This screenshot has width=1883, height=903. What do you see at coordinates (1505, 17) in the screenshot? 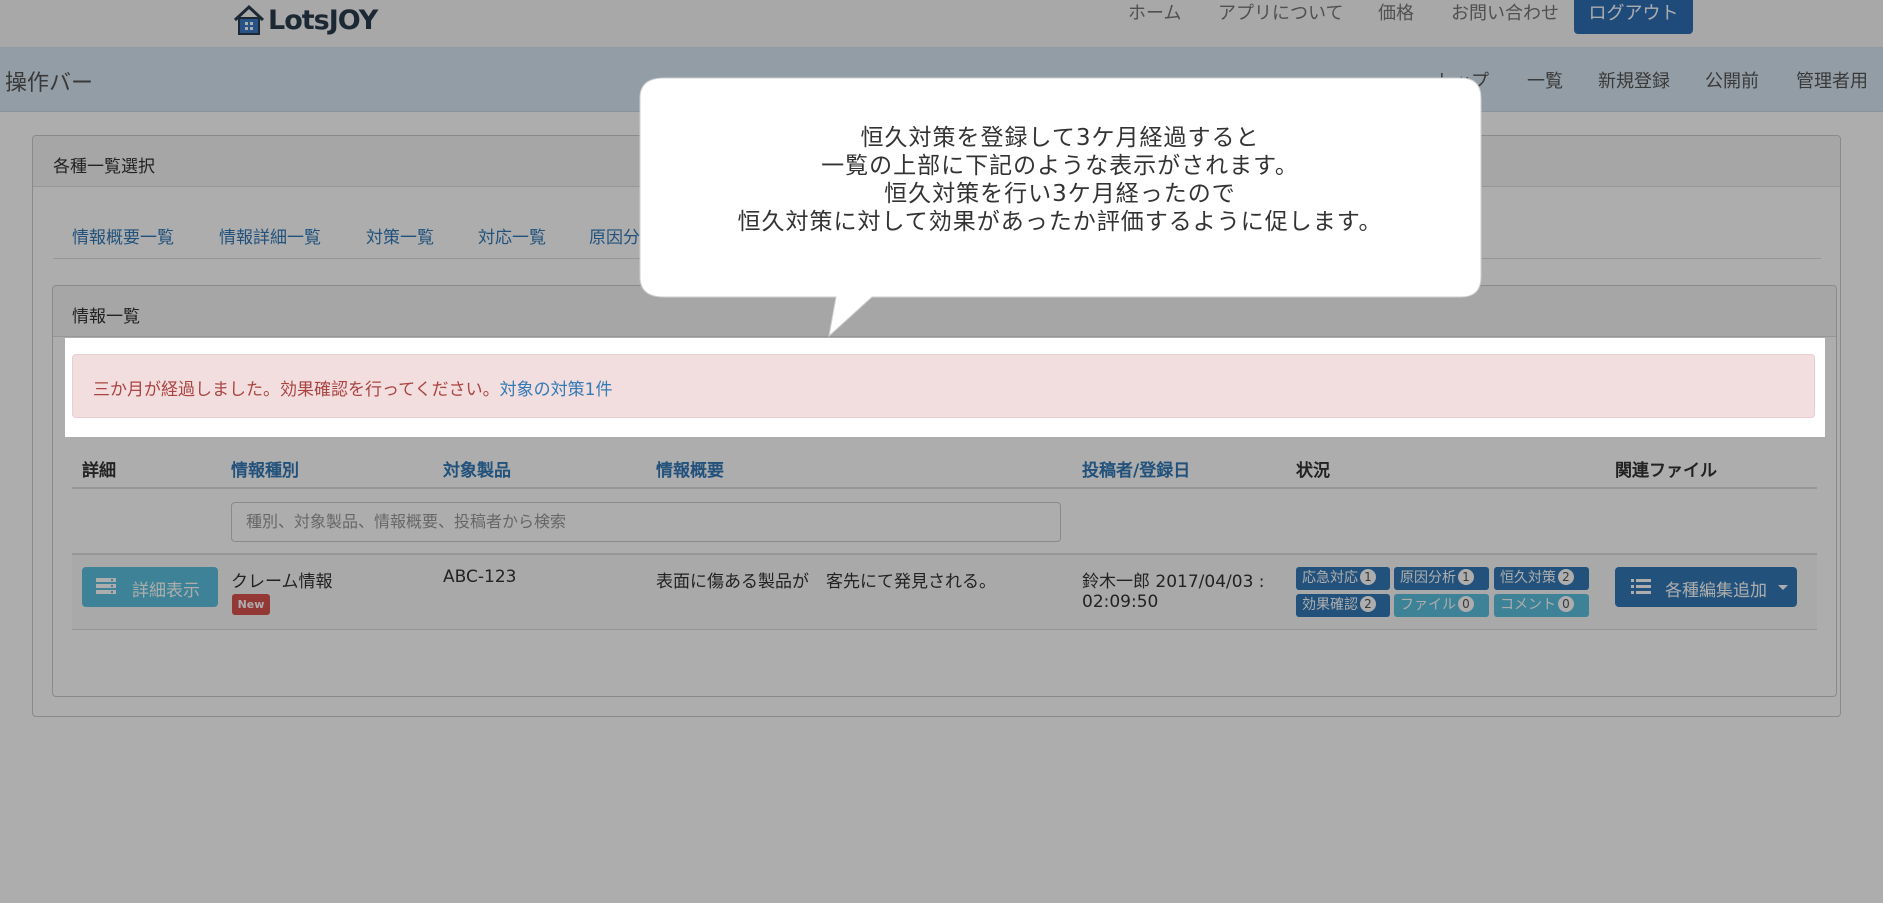
I see `nav-contact: お問い合わせ` at bounding box center [1505, 17].